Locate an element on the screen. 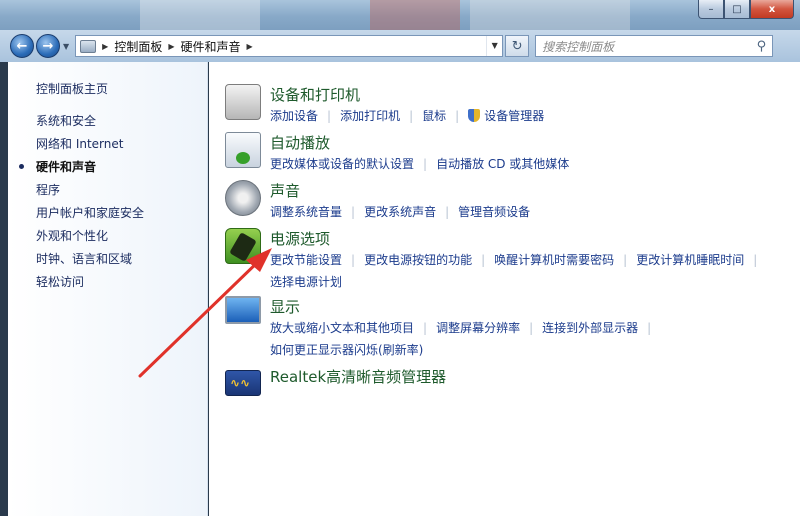  category-title: 自动播放 is located at coordinates (300, 142).